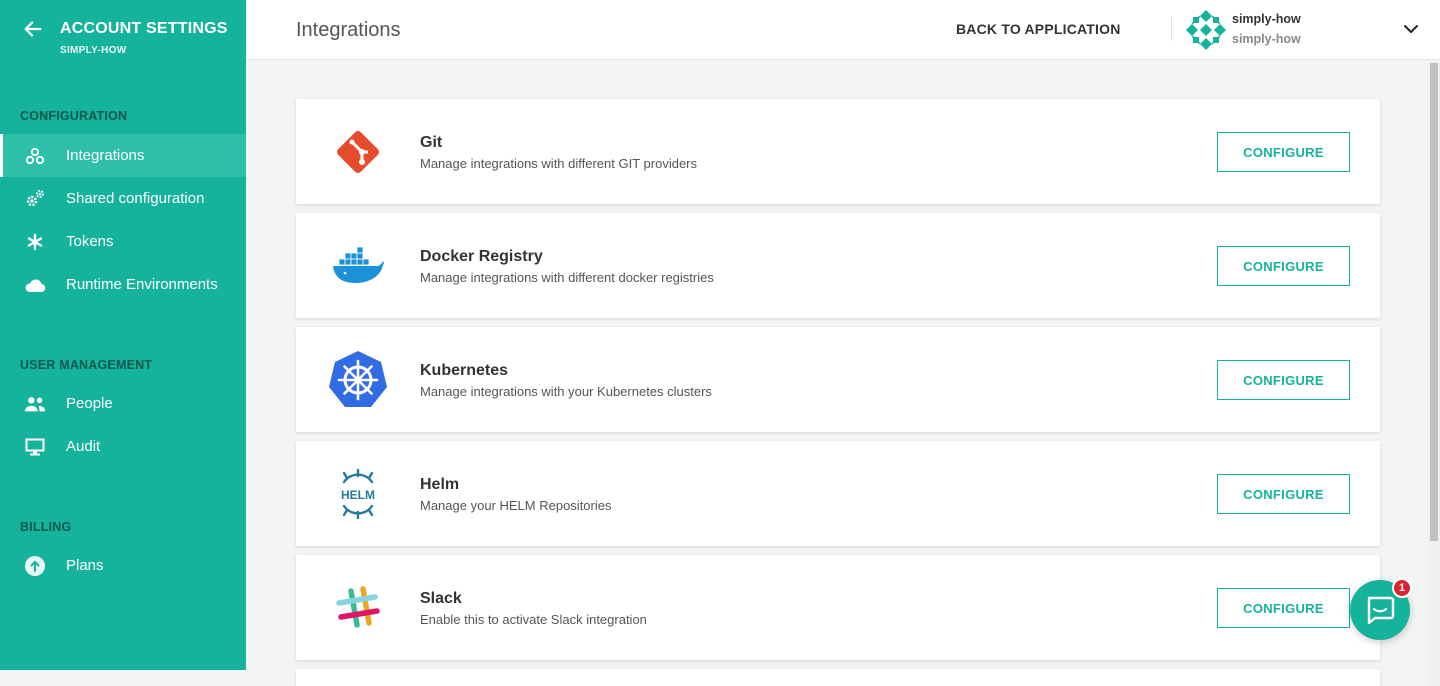 The width and height of the screenshot is (1440, 686). Describe the element at coordinates (441, 598) in the screenshot. I see `integration-title: Slack` at that location.